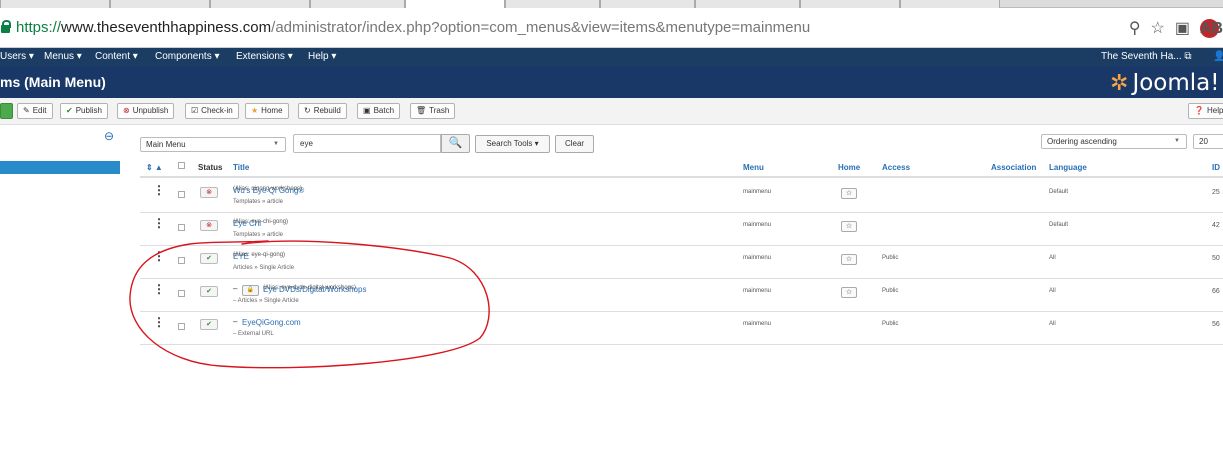 The width and height of the screenshot is (1223, 472). What do you see at coordinates (187, 56) in the screenshot?
I see `menu-components: Components ▾` at bounding box center [187, 56].